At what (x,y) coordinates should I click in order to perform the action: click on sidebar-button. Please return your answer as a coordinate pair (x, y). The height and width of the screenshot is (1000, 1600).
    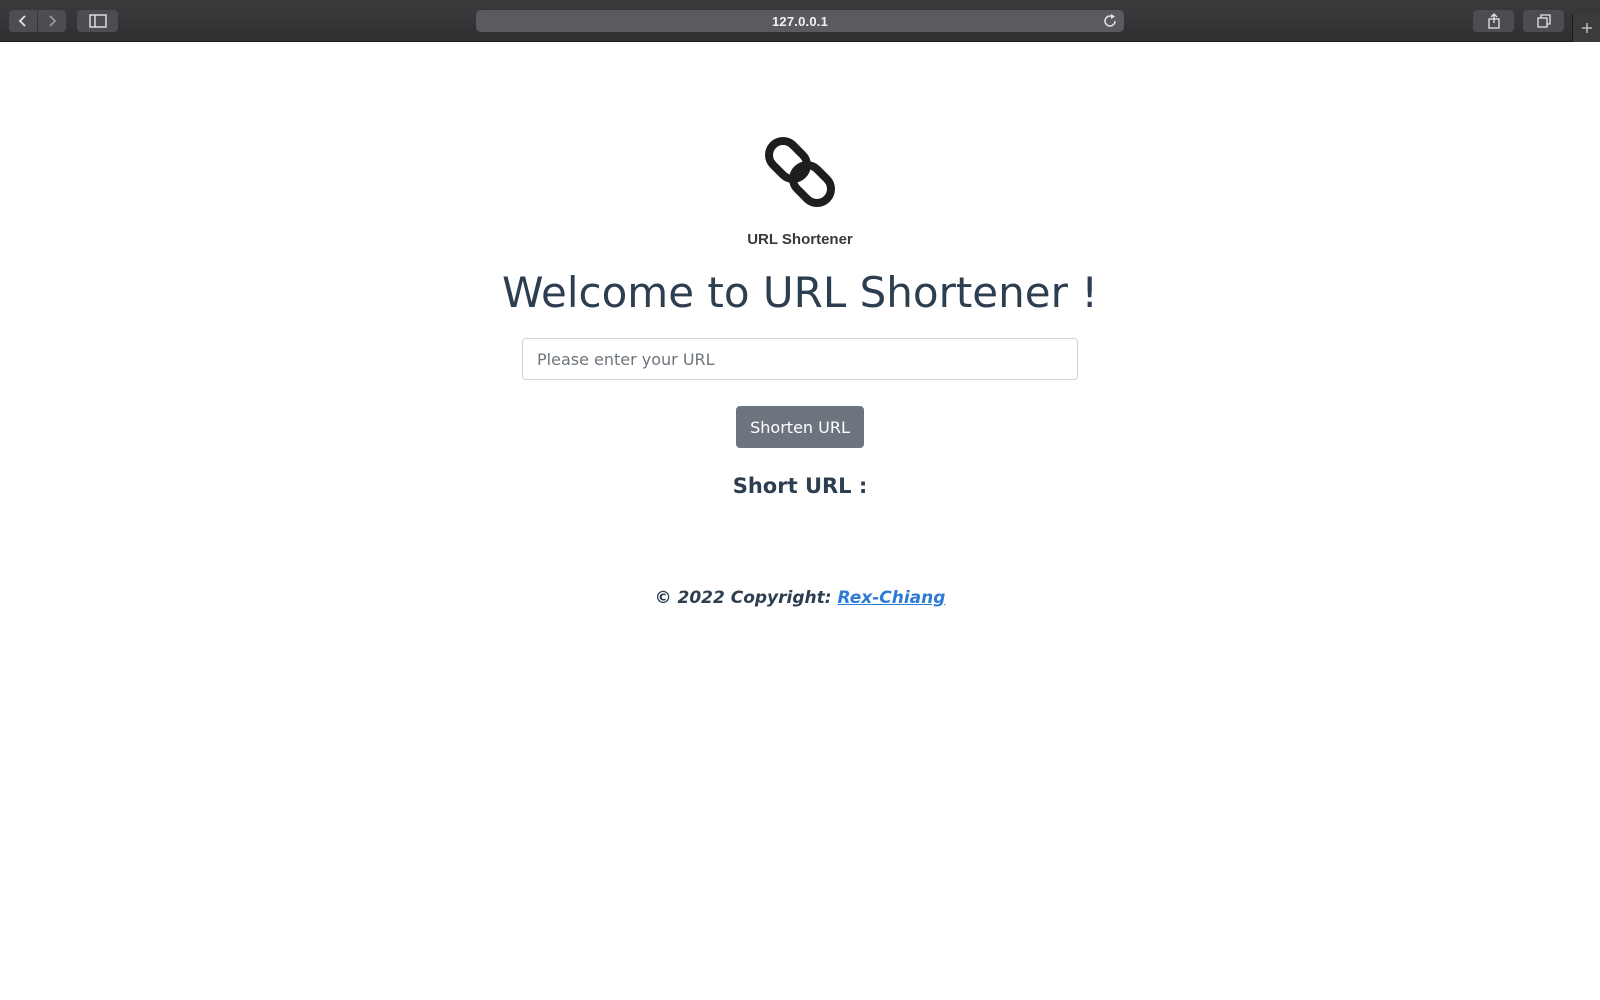
    Looking at the image, I should click on (97, 21).